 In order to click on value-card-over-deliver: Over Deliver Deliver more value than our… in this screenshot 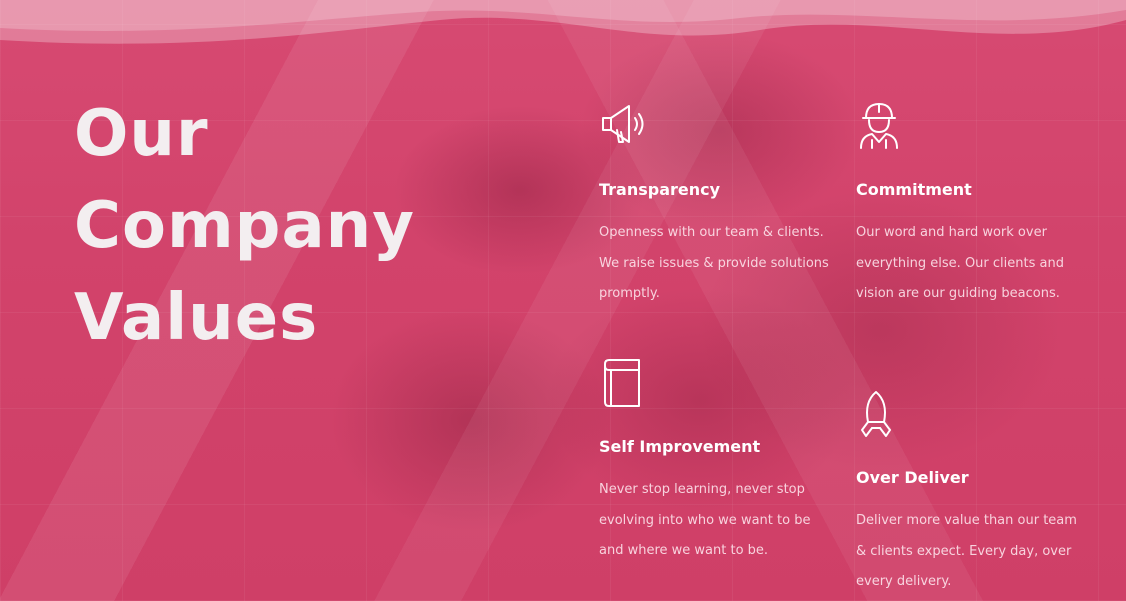, I will do `click(976, 495)`.